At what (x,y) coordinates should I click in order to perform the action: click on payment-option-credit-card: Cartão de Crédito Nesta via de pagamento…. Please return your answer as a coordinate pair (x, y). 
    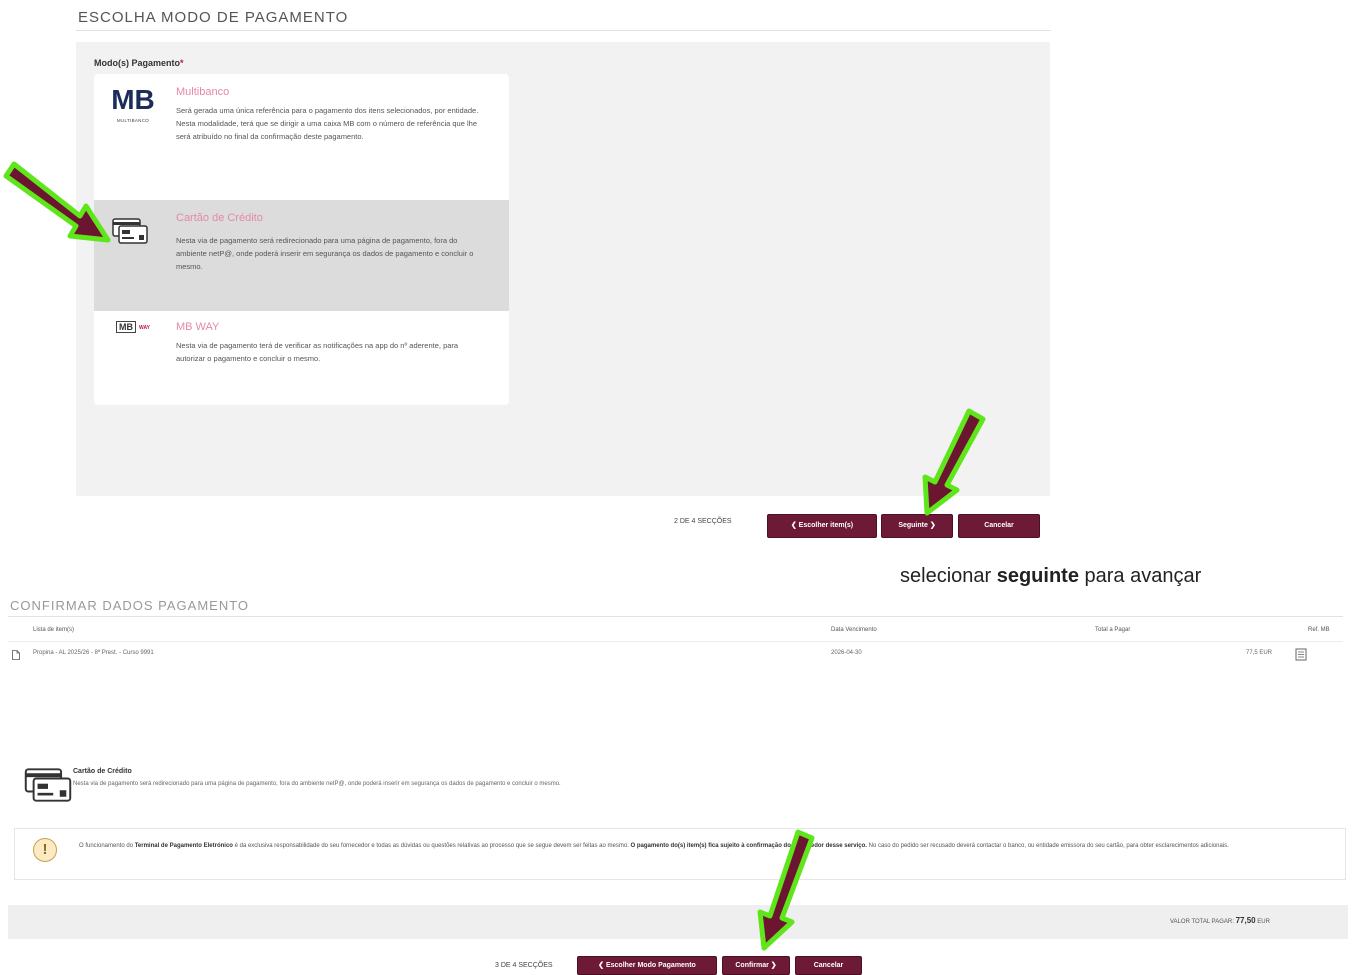
    Looking at the image, I should click on (301, 255).